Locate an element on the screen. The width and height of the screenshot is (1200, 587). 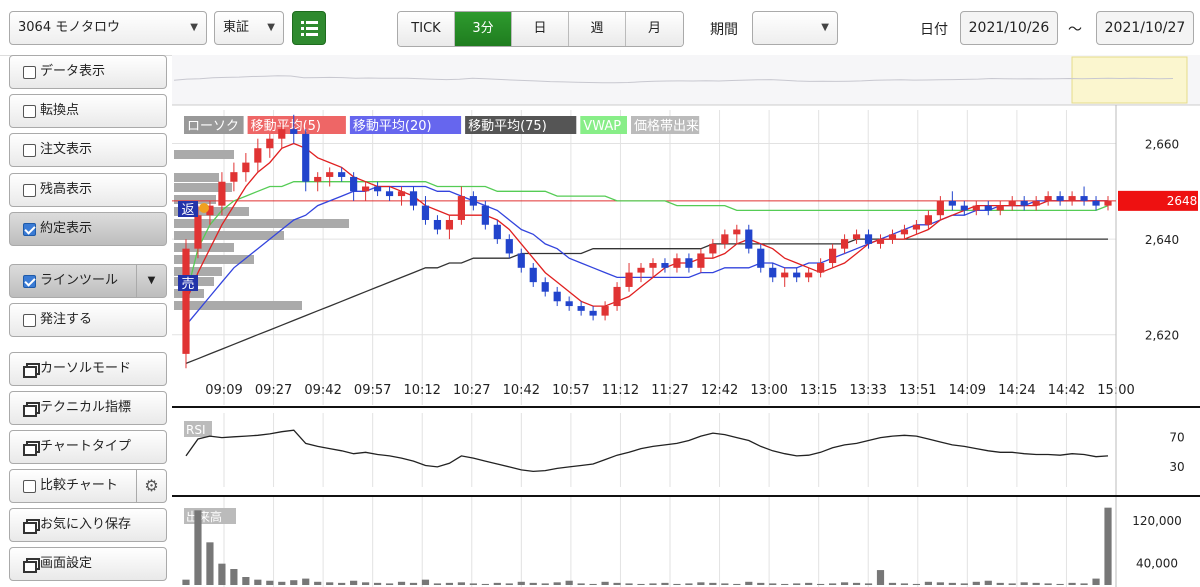
timeframe-tab-0: TICK is located at coordinates (426, 29).